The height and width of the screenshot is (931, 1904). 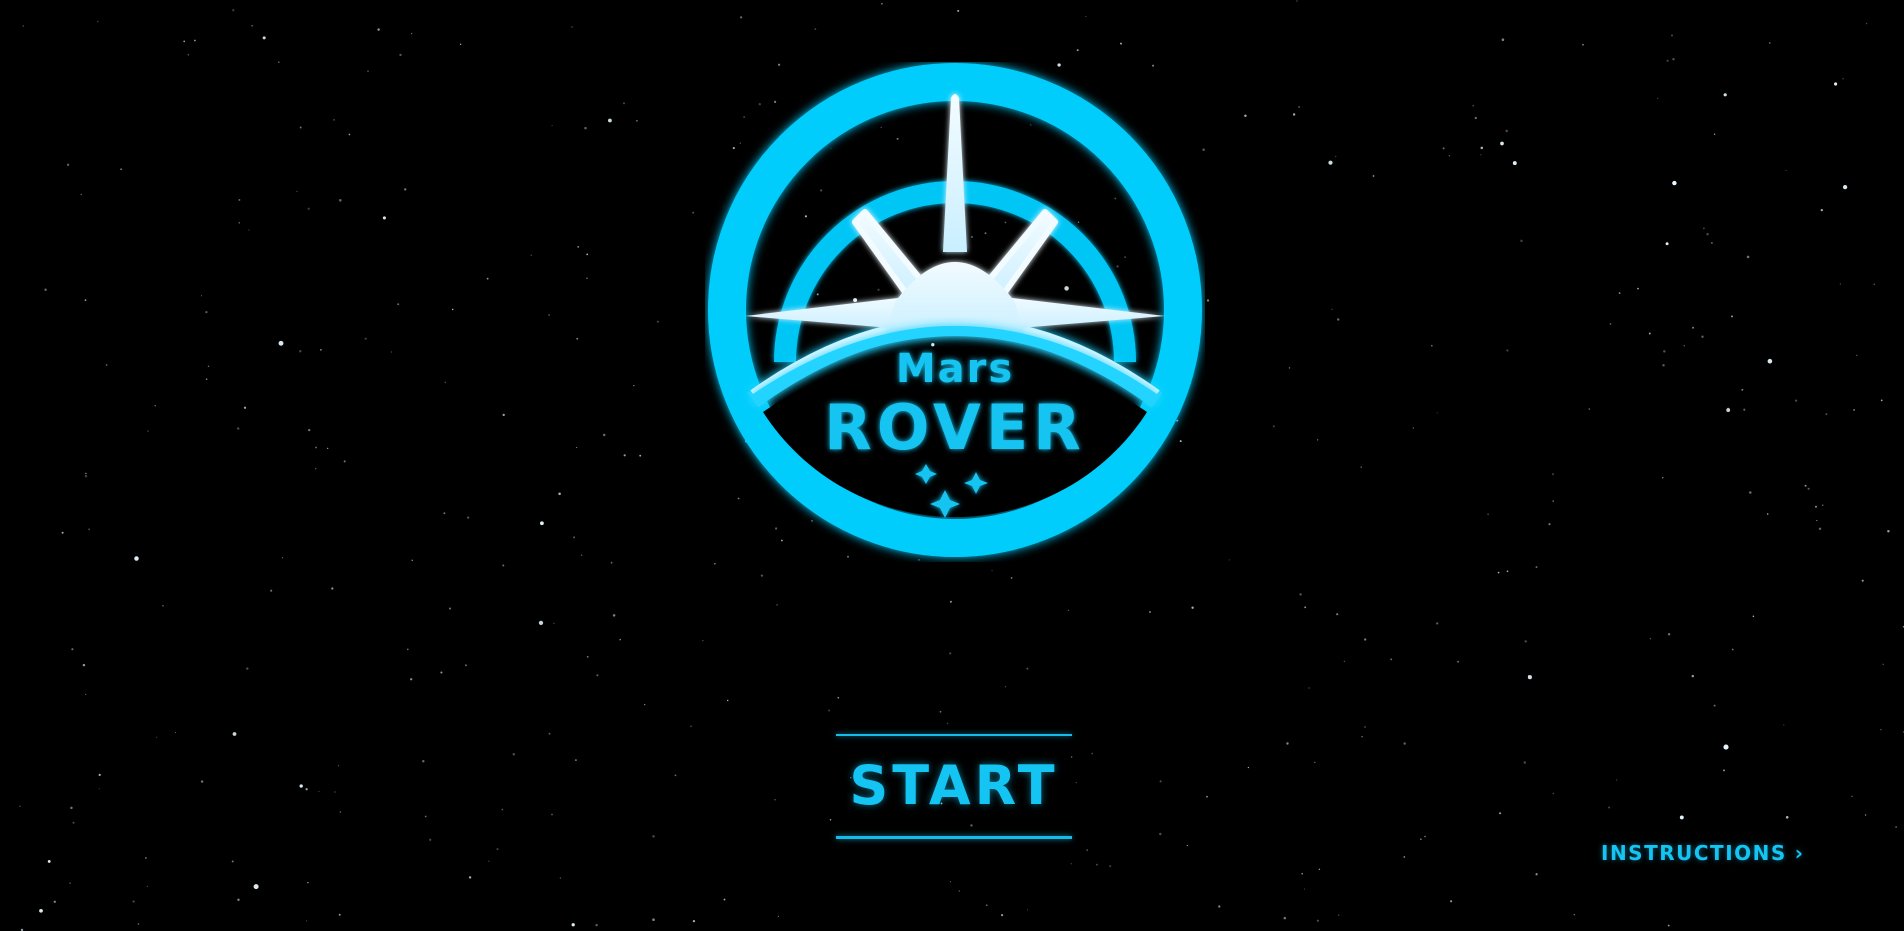 I want to click on start-button: START, so click(x=954, y=786).